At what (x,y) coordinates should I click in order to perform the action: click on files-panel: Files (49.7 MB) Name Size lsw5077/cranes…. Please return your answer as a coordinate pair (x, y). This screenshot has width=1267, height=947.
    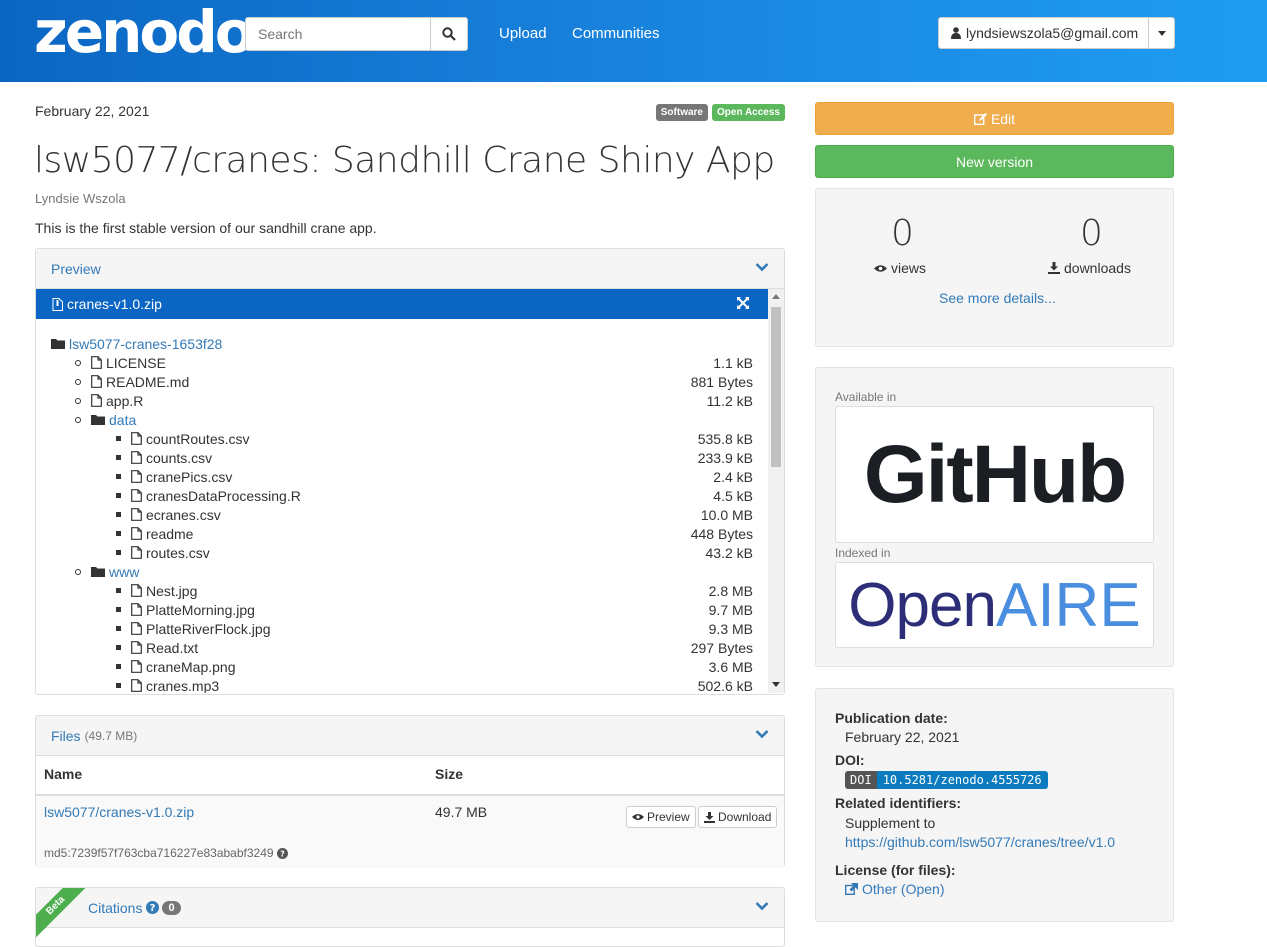
    Looking at the image, I should click on (410, 791).